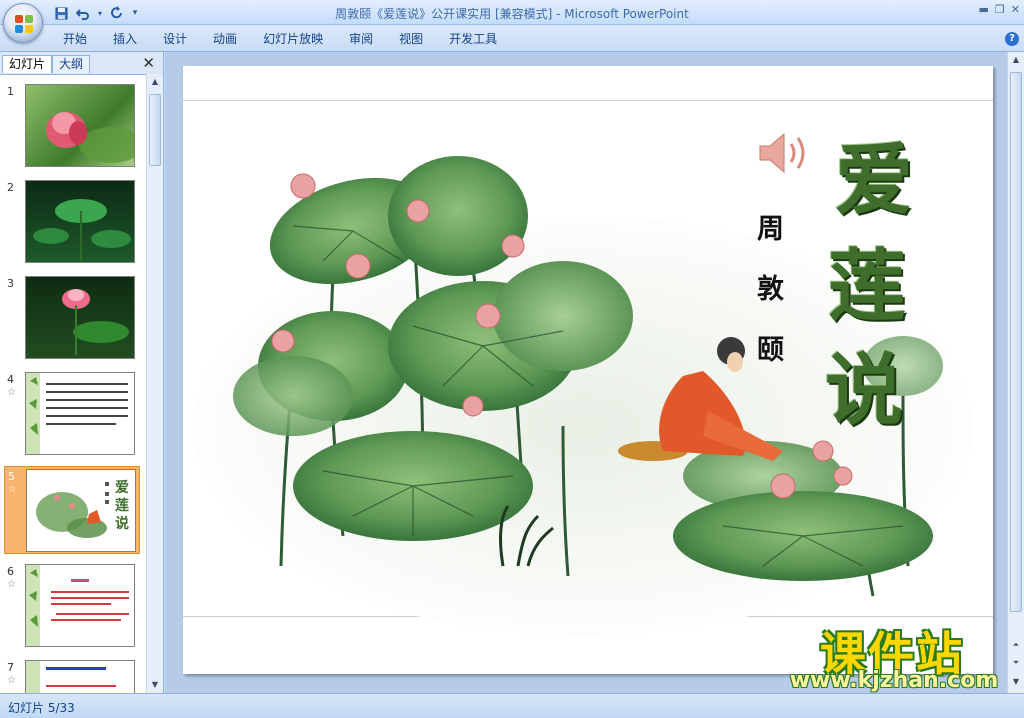 This screenshot has width=1024, height=718. I want to click on thumbnail-number: 1, so click(10, 91).